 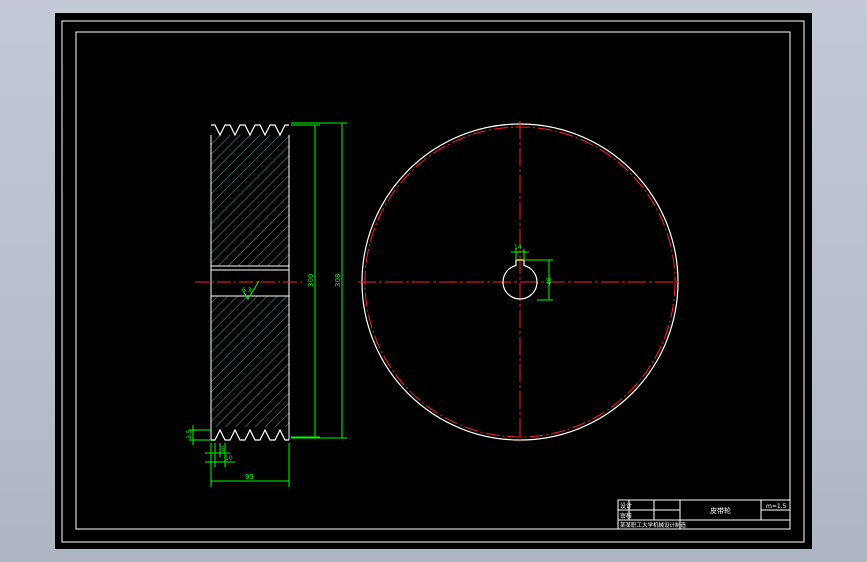 I want to click on front-dimensions, so click(x=532, y=275).